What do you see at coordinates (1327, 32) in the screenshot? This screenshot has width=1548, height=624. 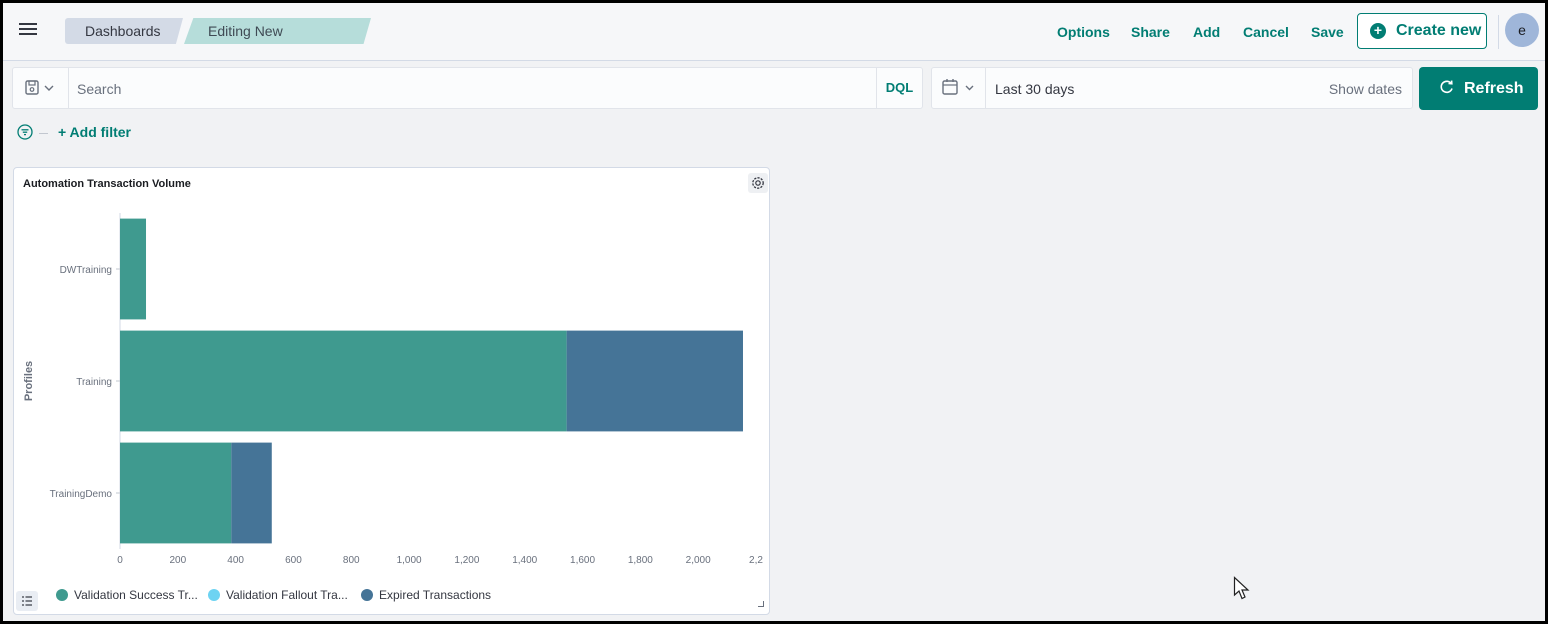 I see `save-link: Save` at bounding box center [1327, 32].